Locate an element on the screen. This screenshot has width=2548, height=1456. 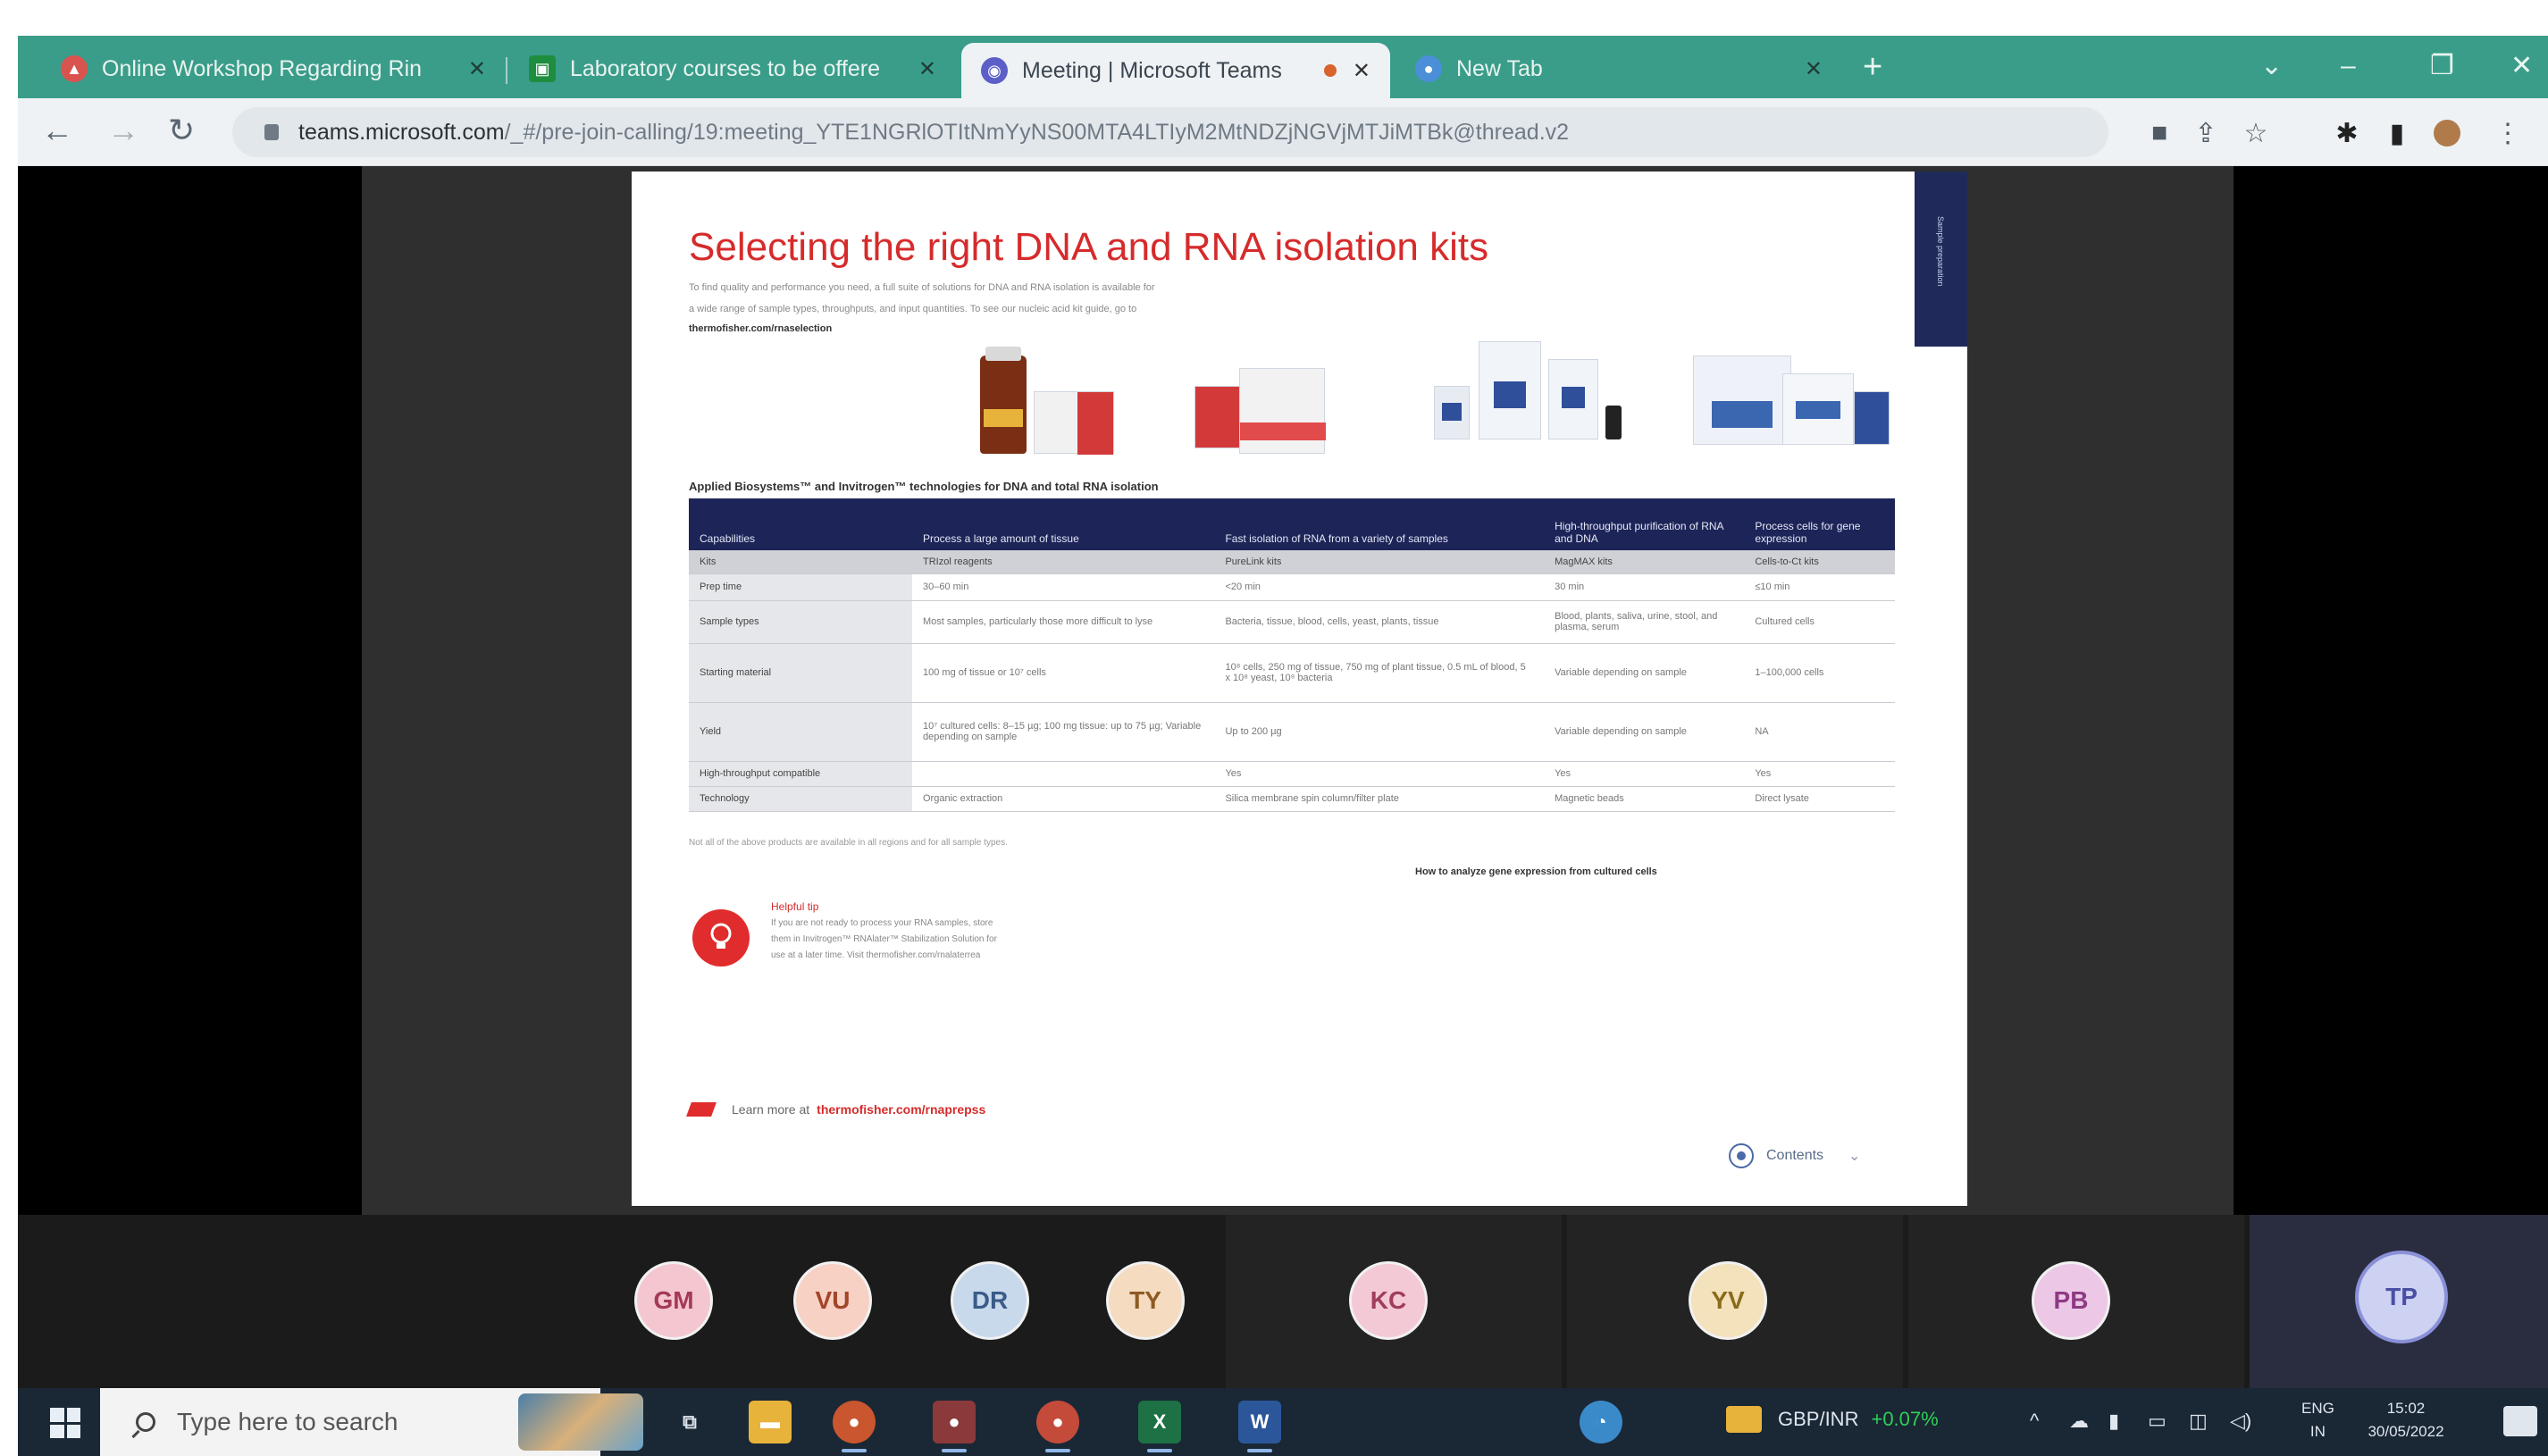
browser-menu-icon: ⋮ is located at coordinates (2508, 133).